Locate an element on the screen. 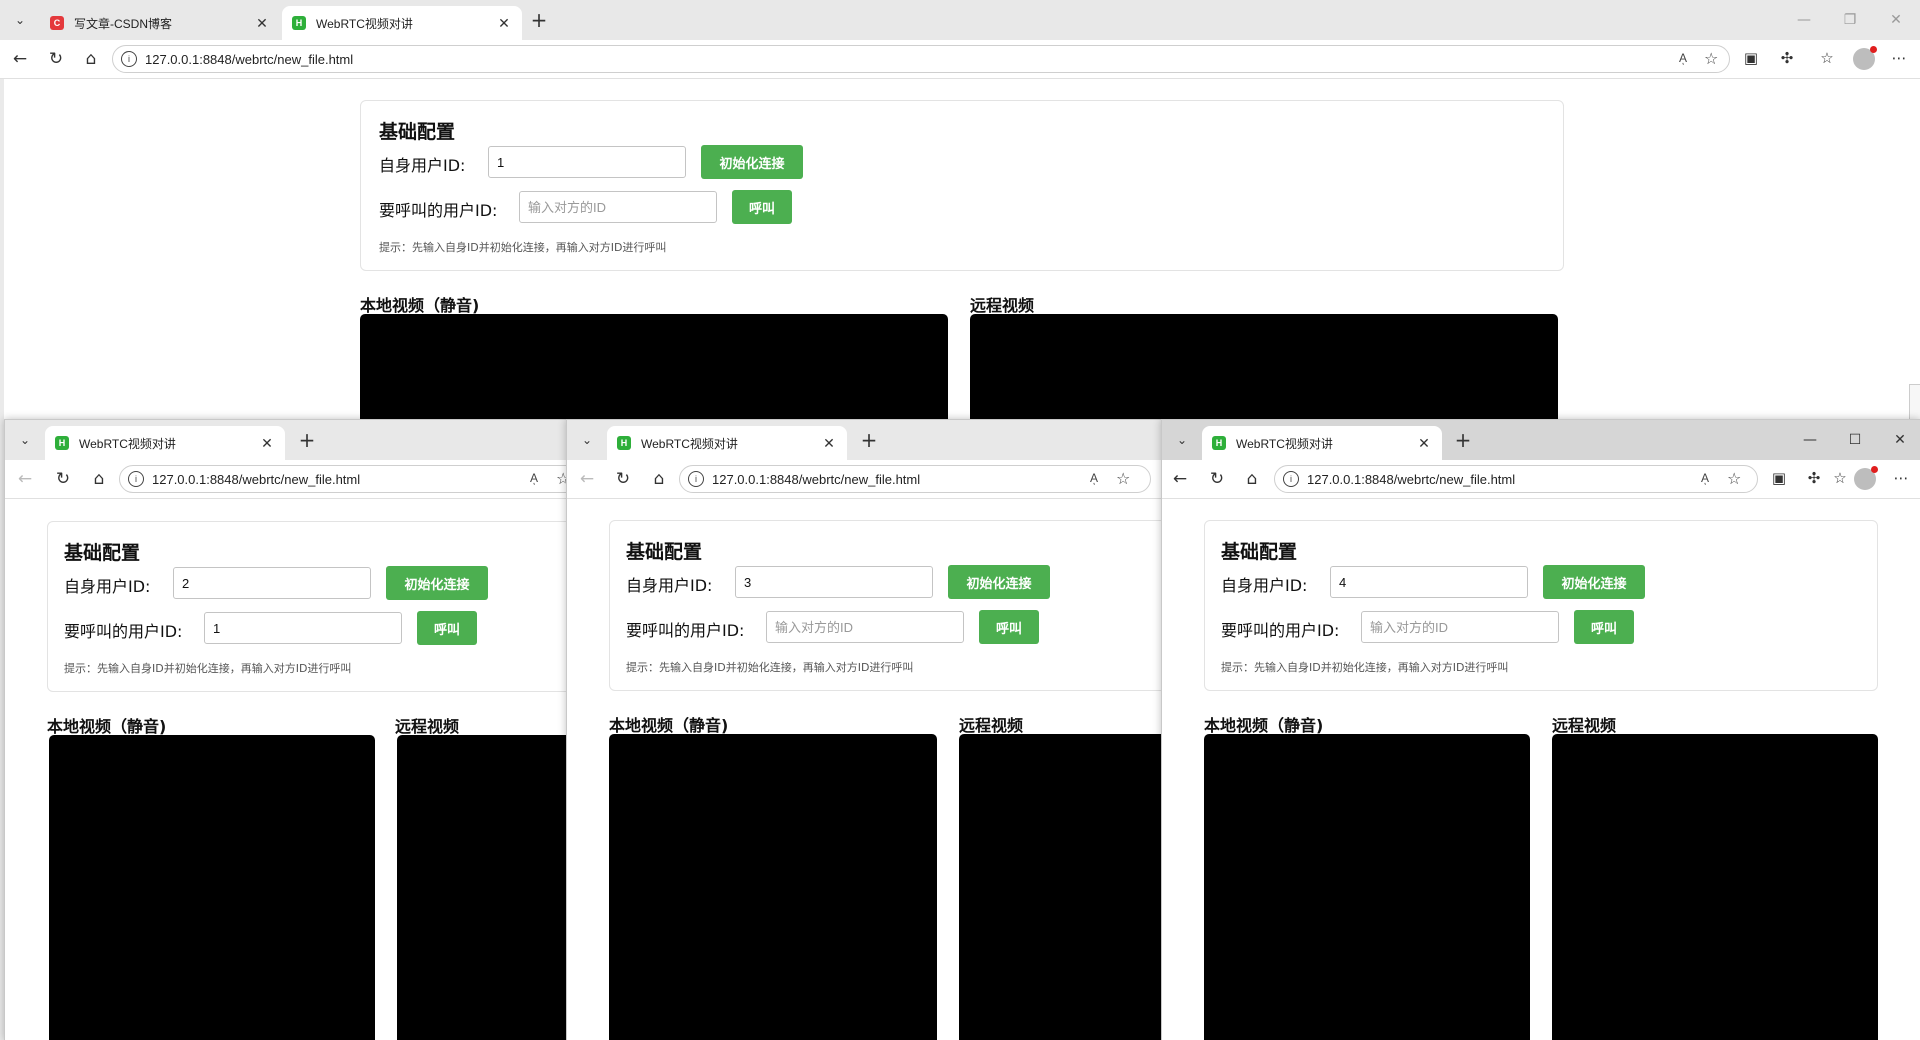 This screenshot has height=1040, width=1920. restore-icon: ❐ is located at coordinates (1850, 20).